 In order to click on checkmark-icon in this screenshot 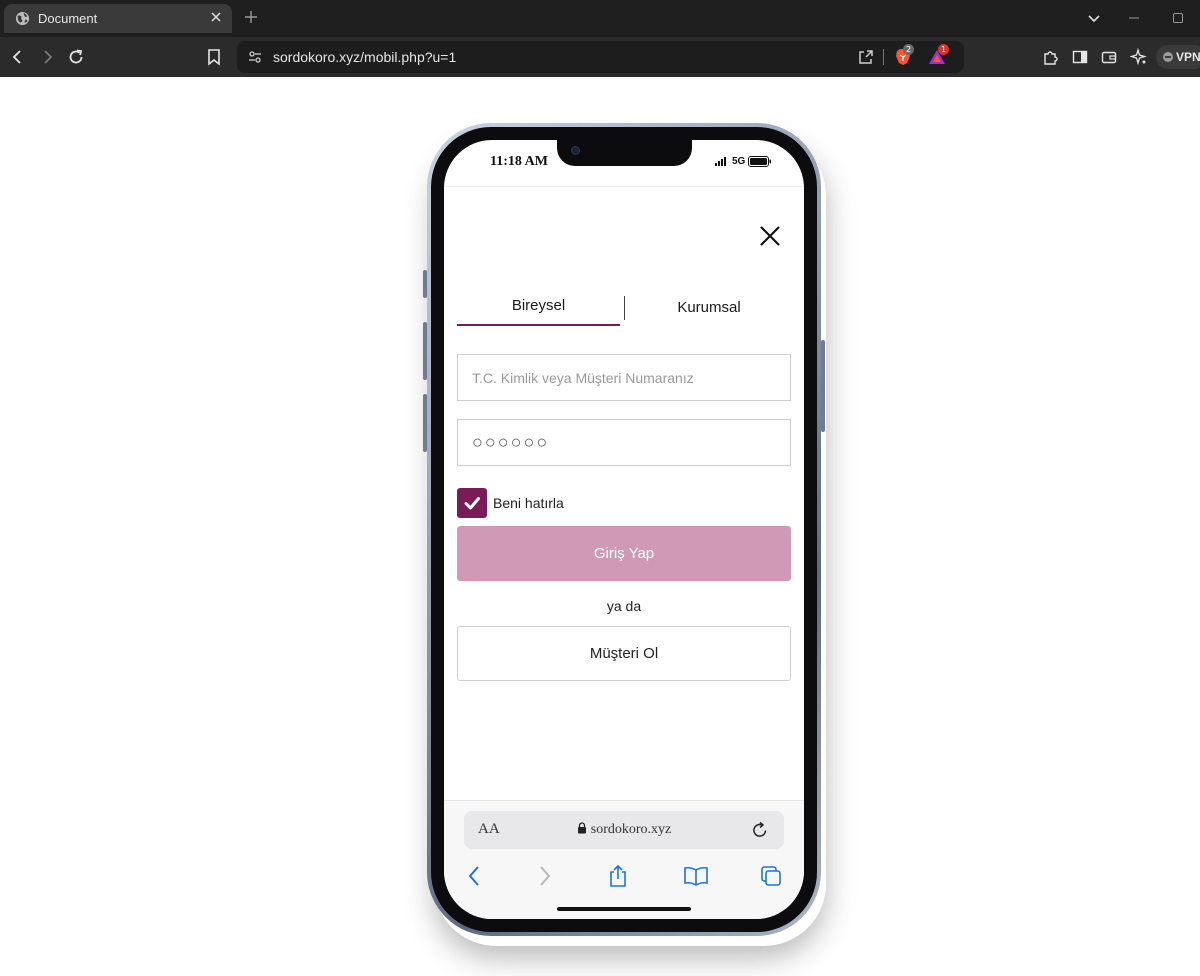, I will do `click(472, 503)`.